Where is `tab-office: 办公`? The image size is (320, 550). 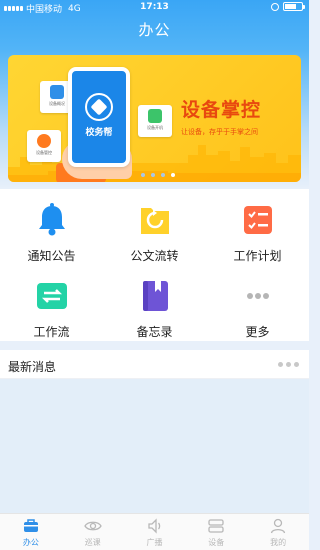
tab-office: 办公 is located at coordinates (31, 532).